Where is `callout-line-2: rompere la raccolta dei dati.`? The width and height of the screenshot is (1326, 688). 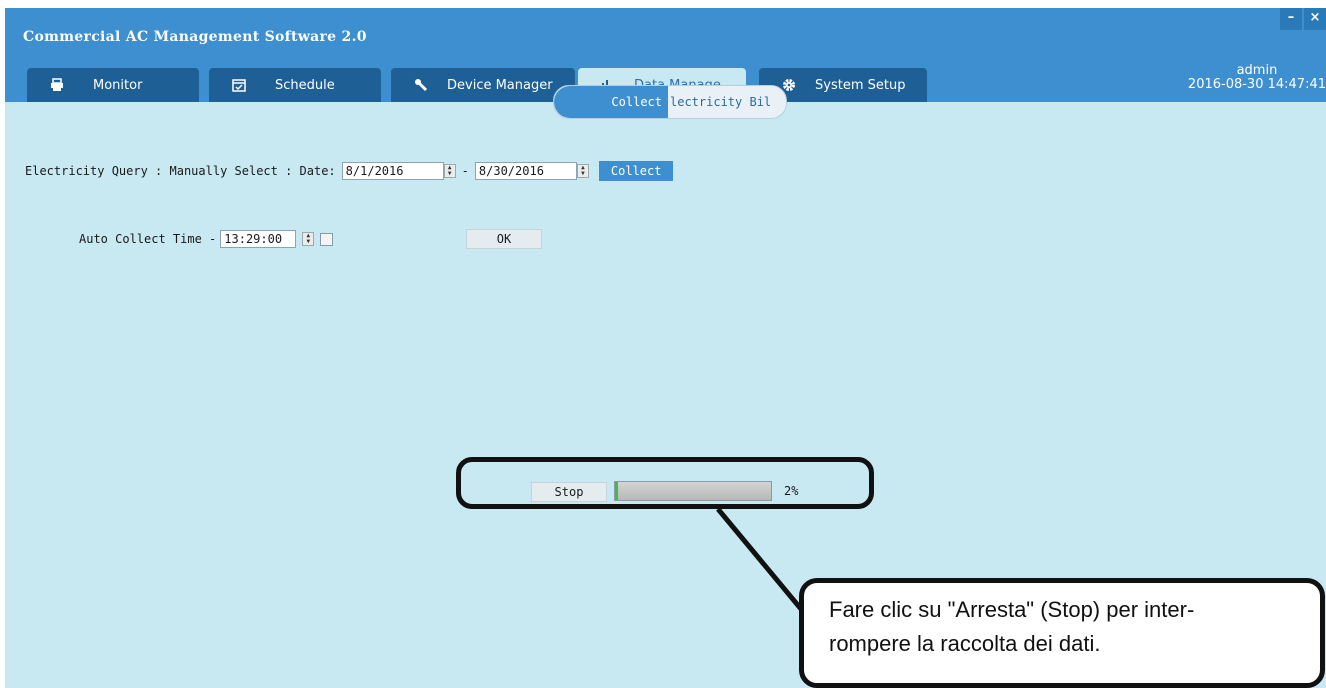 callout-line-2: rompere la raccolta dei dati. is located at coordinates (965, 643).